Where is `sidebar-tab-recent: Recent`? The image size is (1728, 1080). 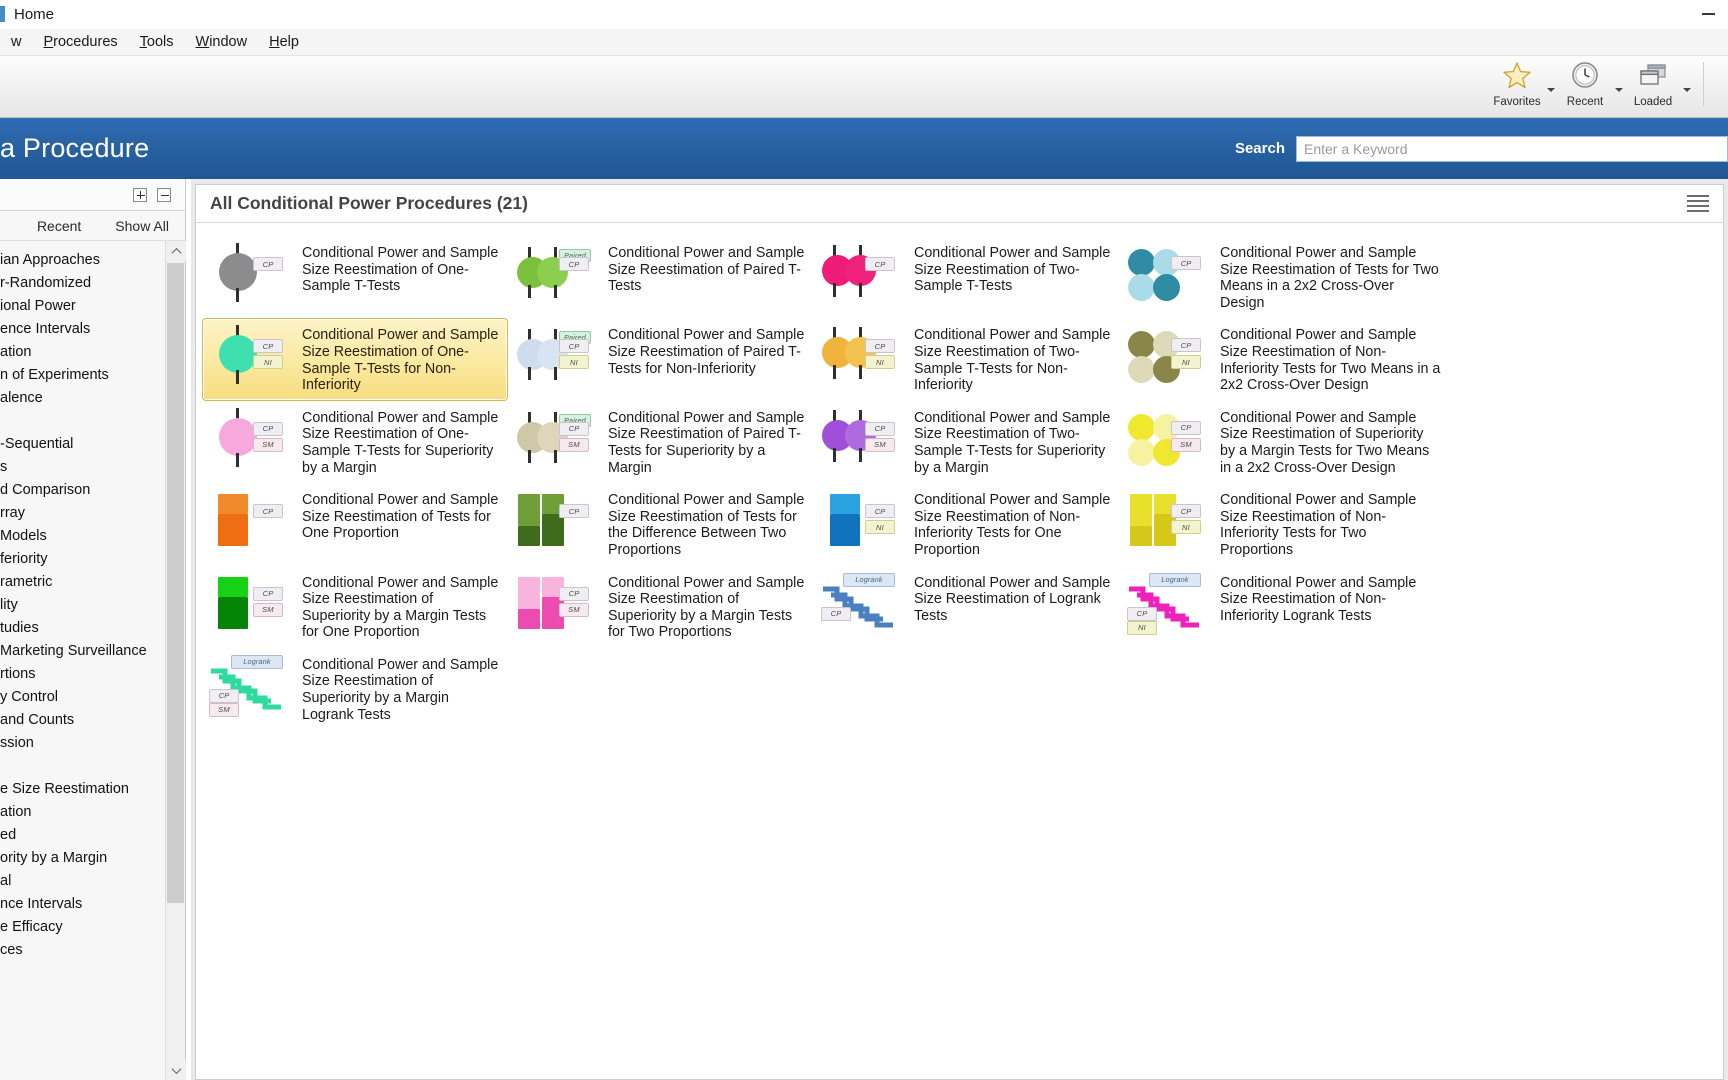
sidebar-tab-recent: Recent is located at coordinates (59, 226).